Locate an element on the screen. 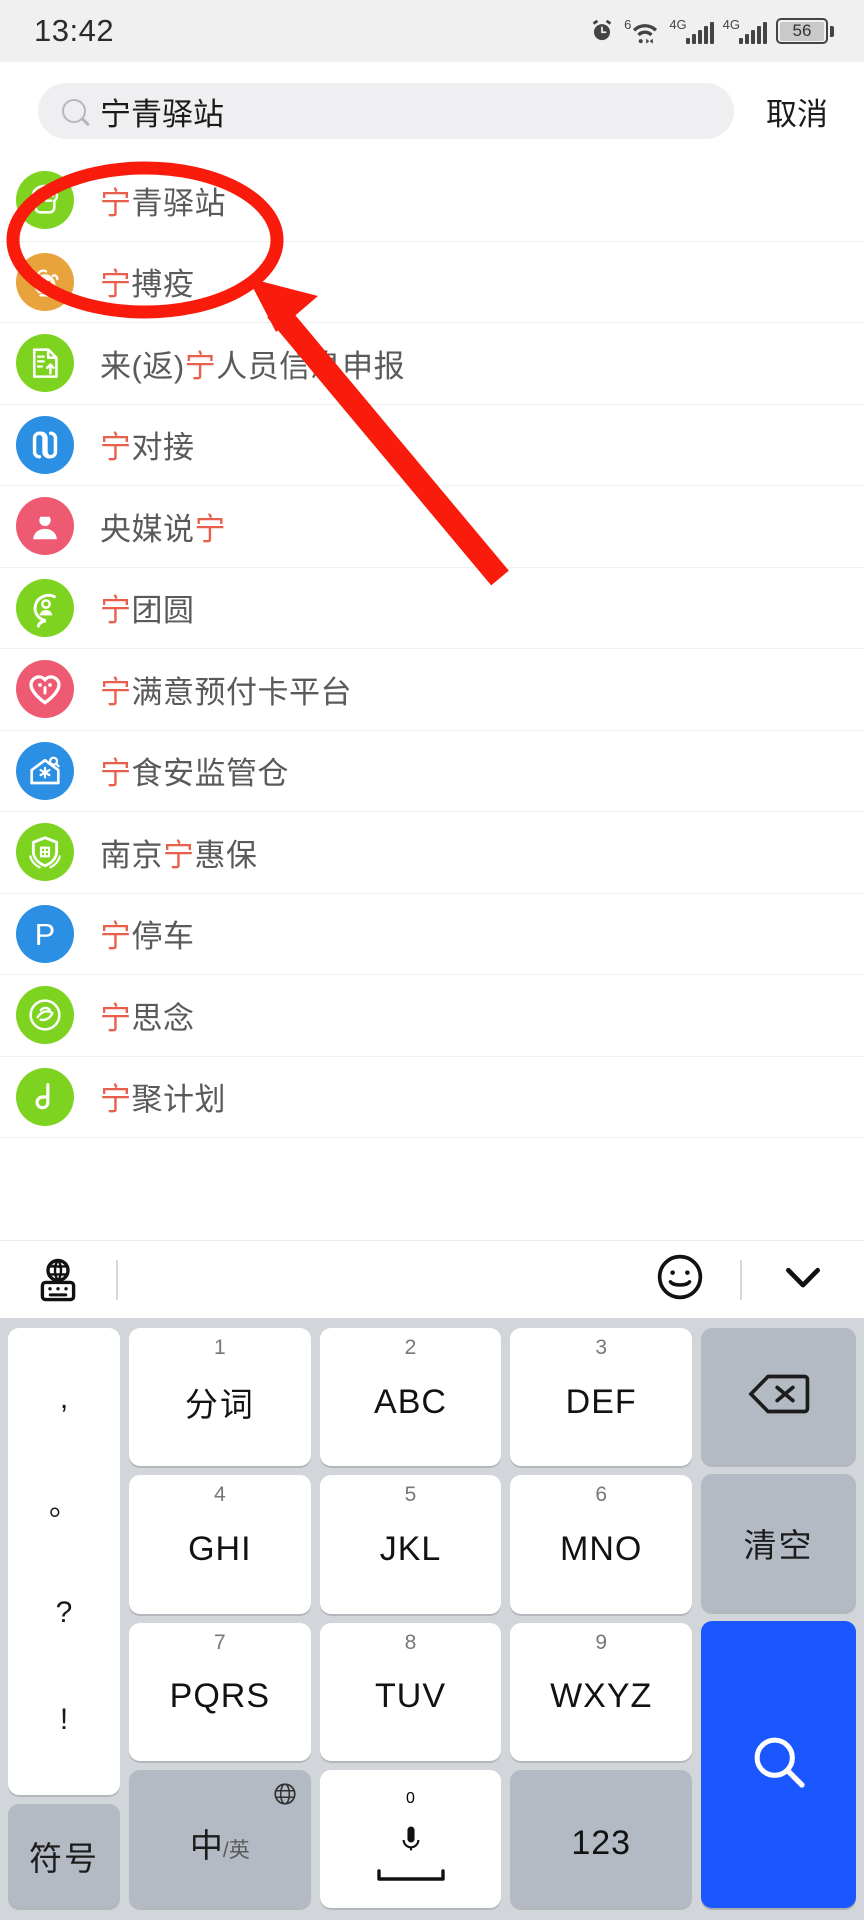 The image size is (864, 1920). alarm-clock-icon is located at coordinates (602, 31).